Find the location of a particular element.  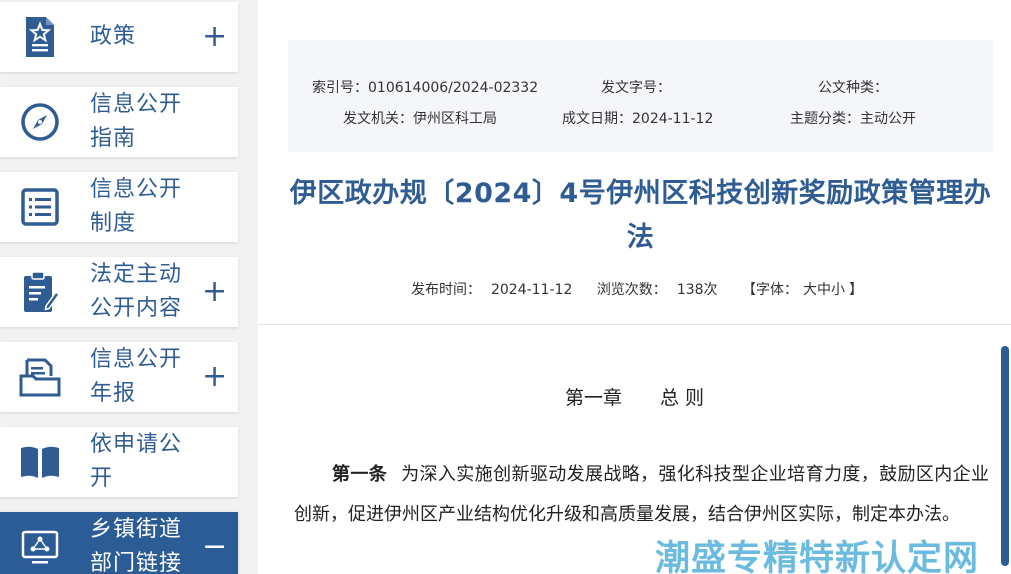

font-large-link: 大 is located at coordinates (810, 290).